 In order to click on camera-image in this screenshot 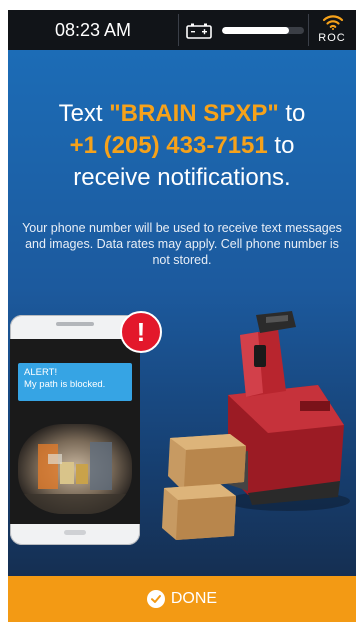, I will do `click(75, 469)`.